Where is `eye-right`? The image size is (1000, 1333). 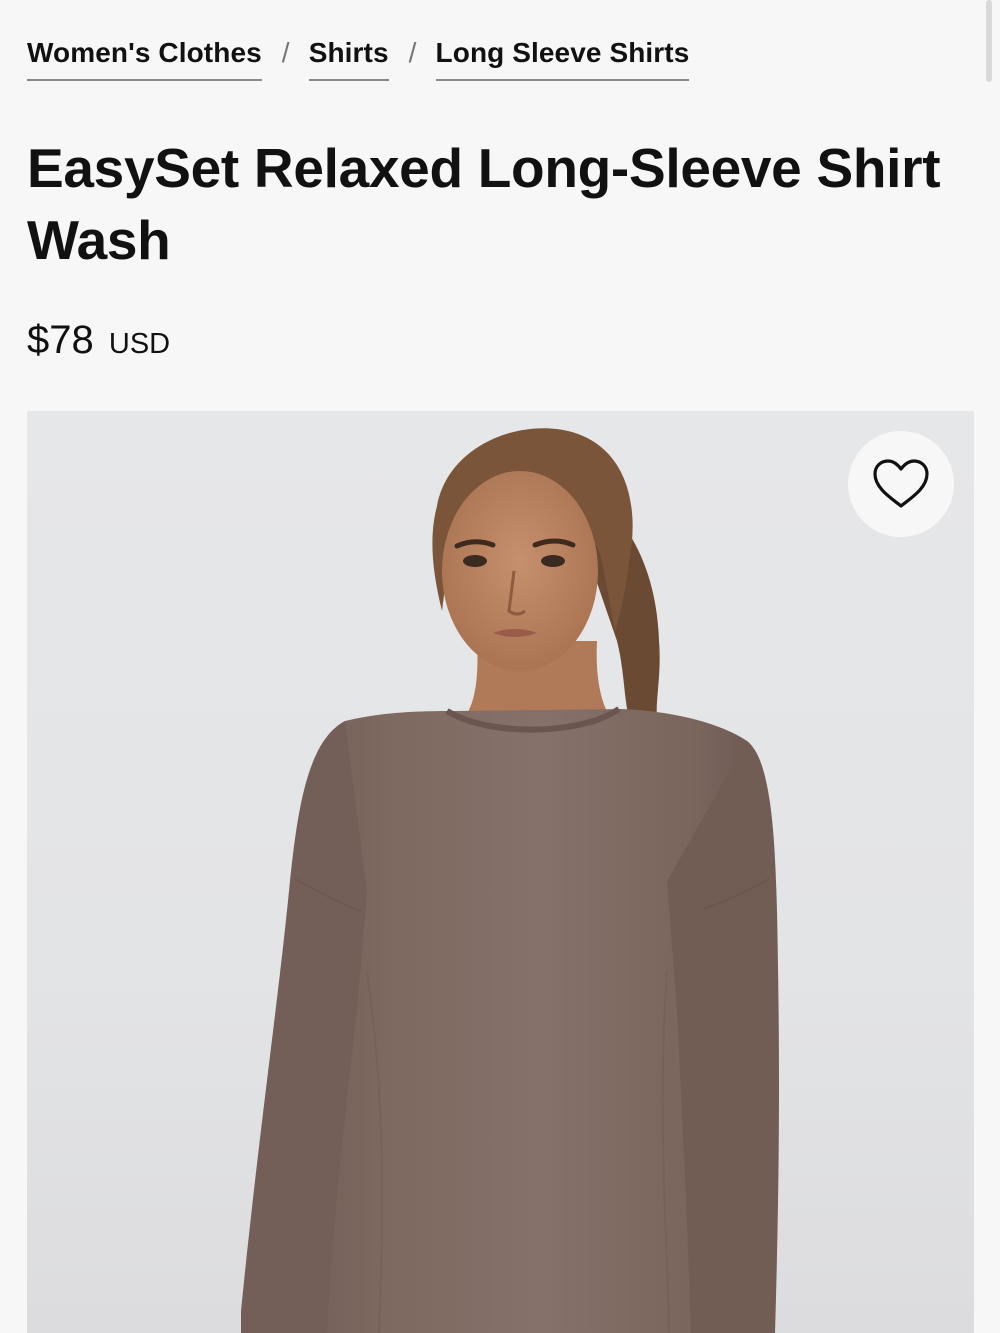
eye-right is located at coordinates (553, 561).